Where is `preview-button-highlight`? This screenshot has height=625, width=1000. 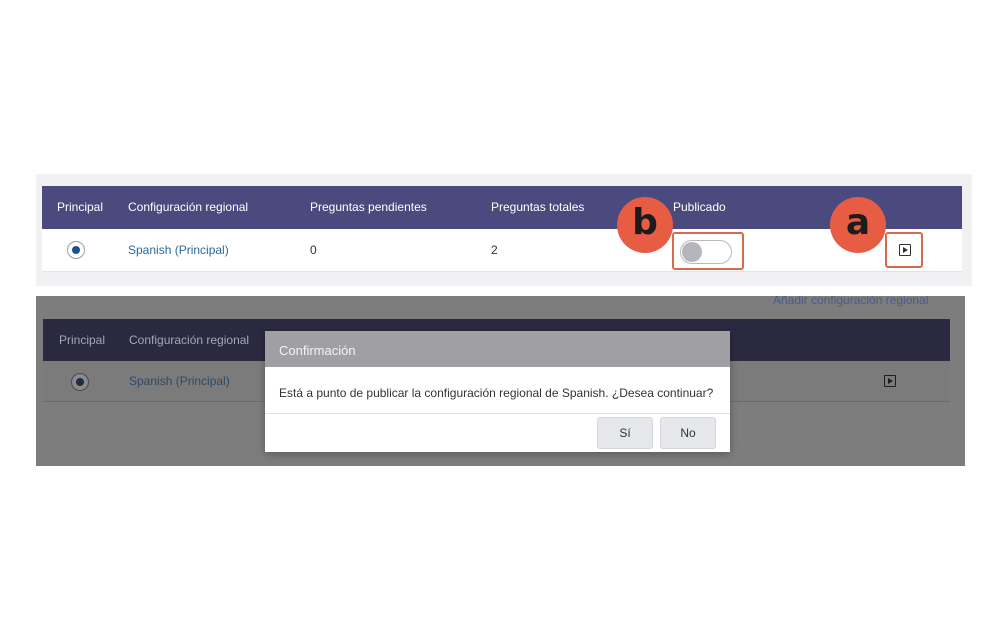
preview-button-highlight is located at coordinates (904, 250).